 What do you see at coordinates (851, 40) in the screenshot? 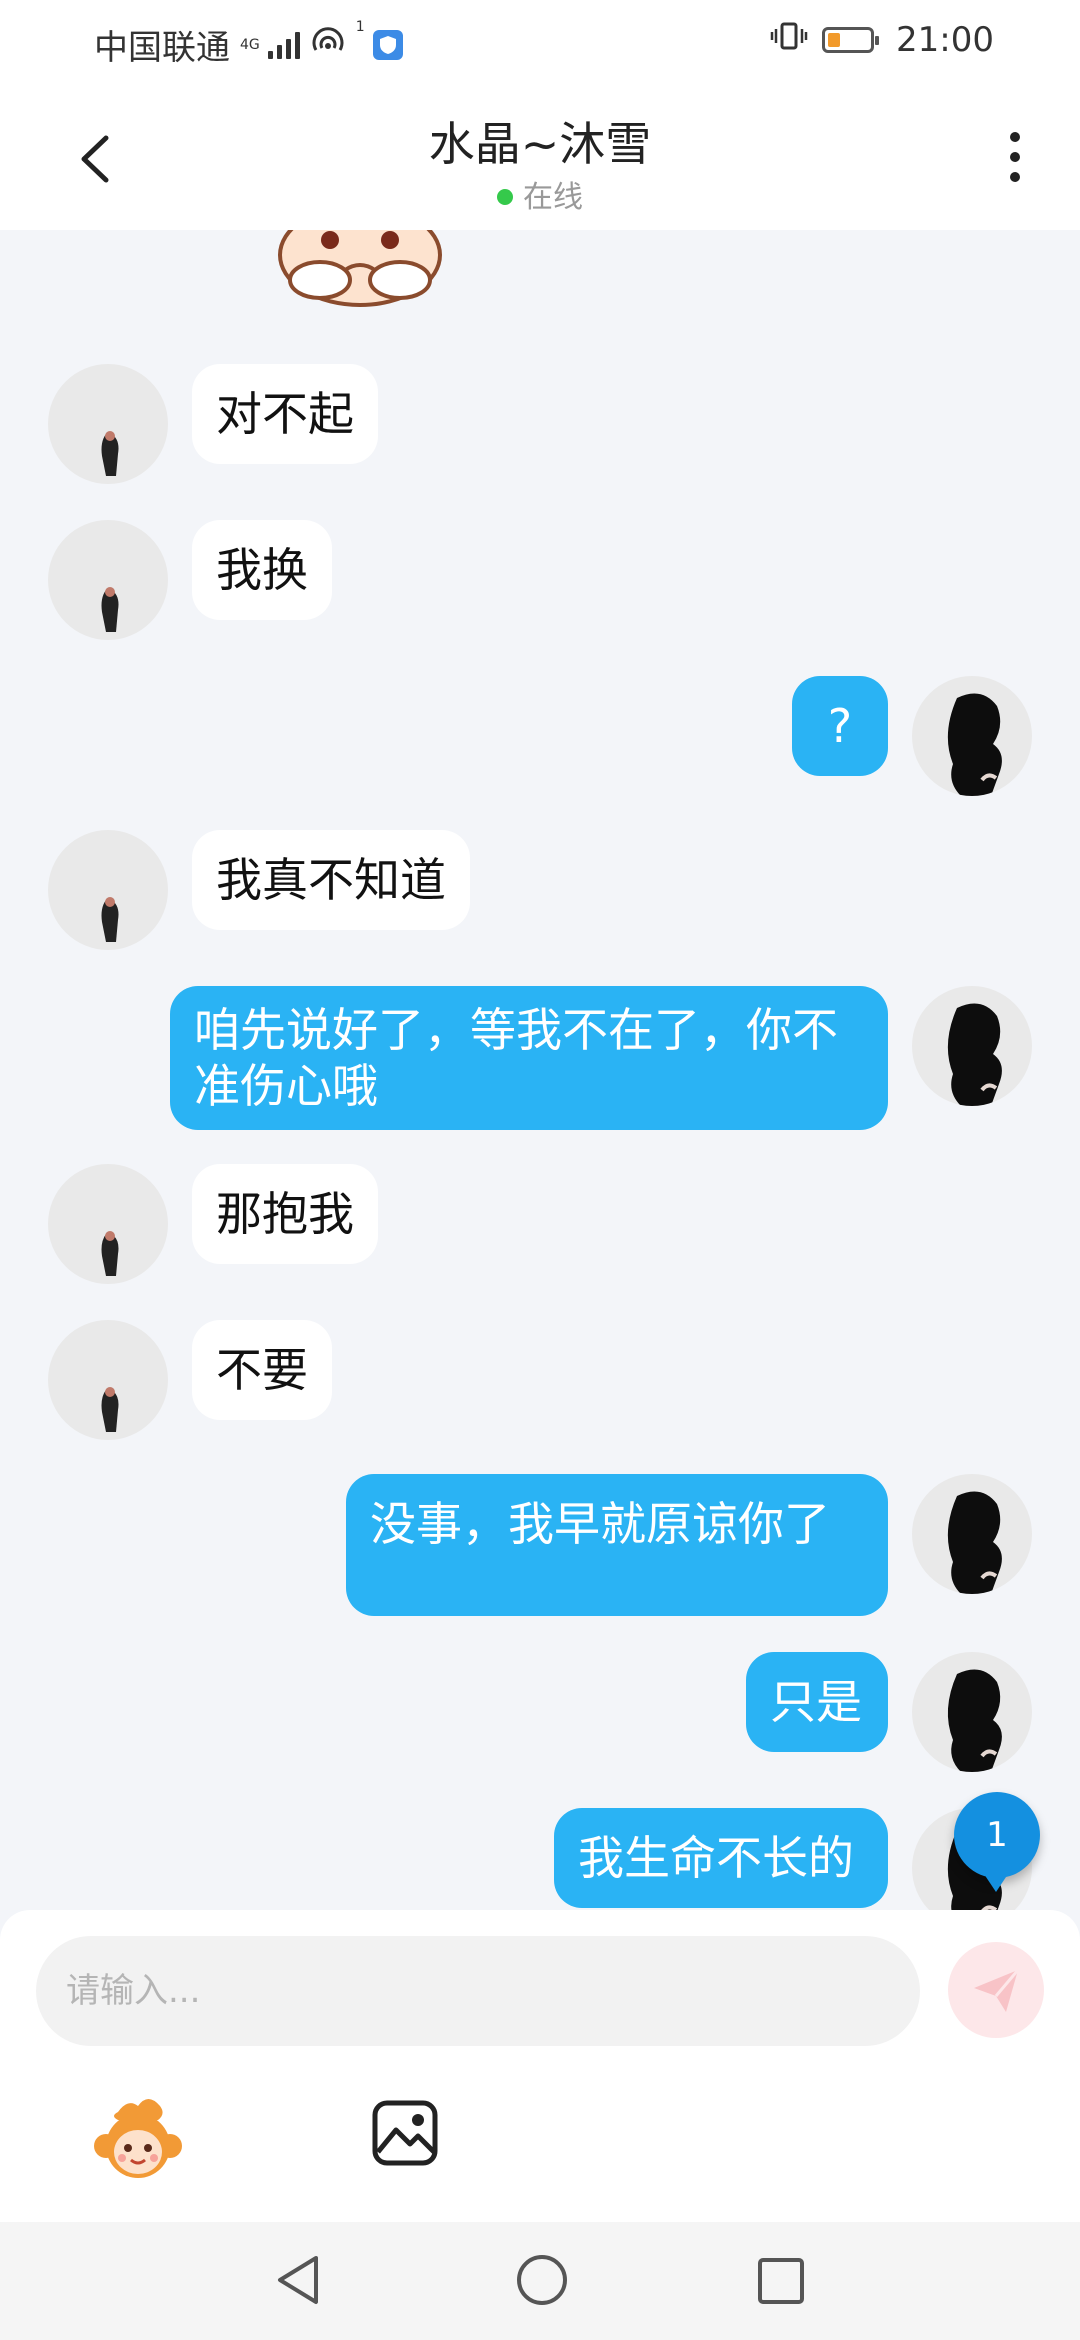
I see `battery-icon` at bounding box center [851, 40].